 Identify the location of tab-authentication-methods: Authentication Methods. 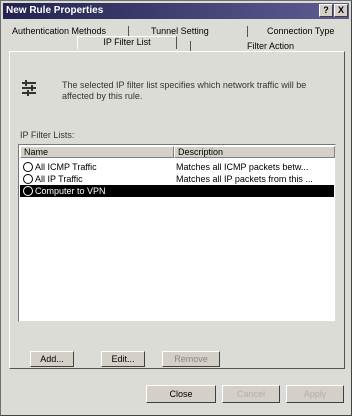
(59, 31).